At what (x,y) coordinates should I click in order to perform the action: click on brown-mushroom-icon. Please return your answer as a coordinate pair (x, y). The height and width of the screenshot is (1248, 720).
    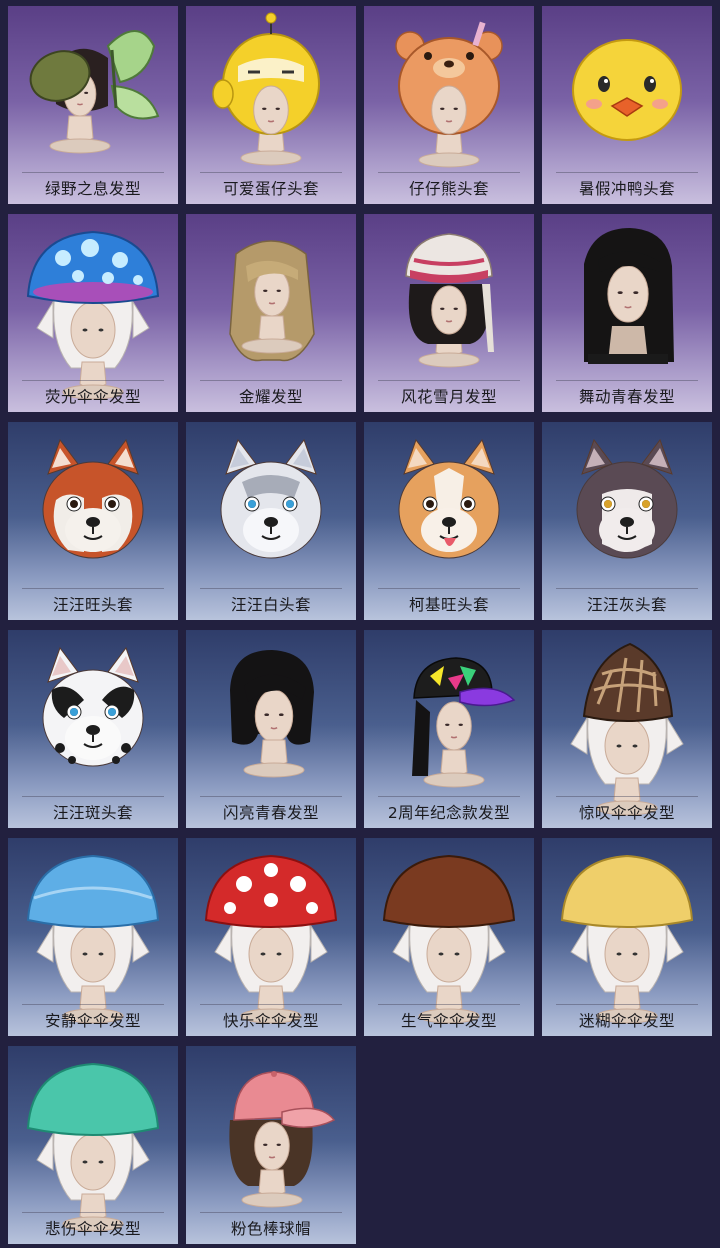
    Looking at the image, I should click on (449, 939).